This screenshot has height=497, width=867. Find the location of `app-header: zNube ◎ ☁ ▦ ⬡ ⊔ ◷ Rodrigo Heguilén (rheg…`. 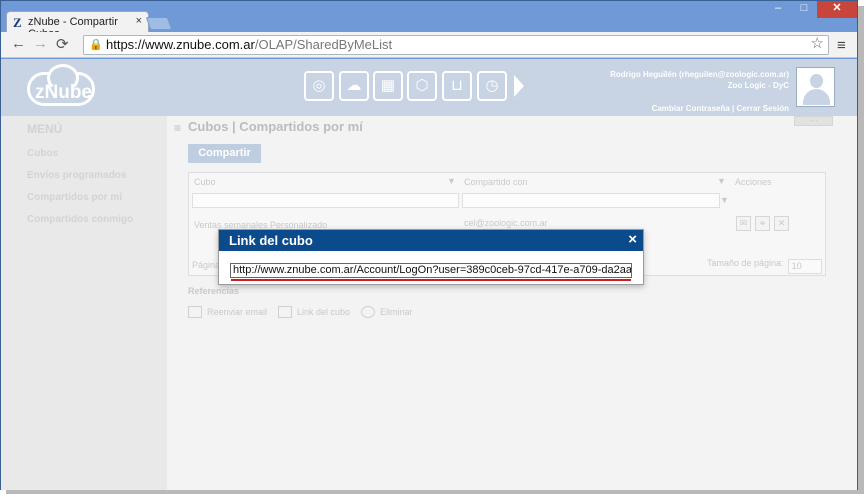

app-header: zNube ◎ ☁ ▦ ⬡ ⊔ ◷ Rodrigo Heguilén (rheg… is located at coordinates (429, 87).